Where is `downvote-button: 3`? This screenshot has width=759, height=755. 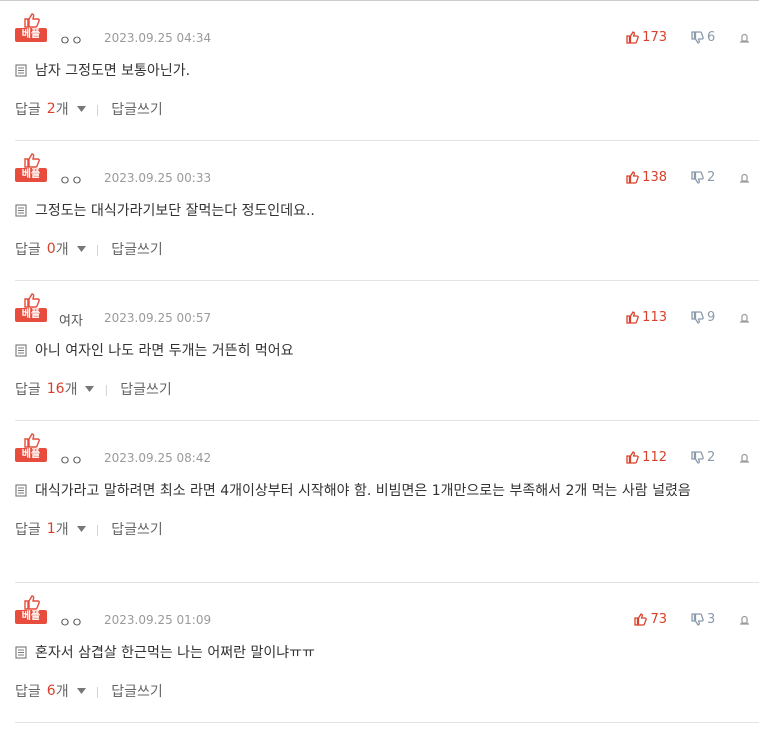
downvote-button: 3 is located at coordinates (705, 619).